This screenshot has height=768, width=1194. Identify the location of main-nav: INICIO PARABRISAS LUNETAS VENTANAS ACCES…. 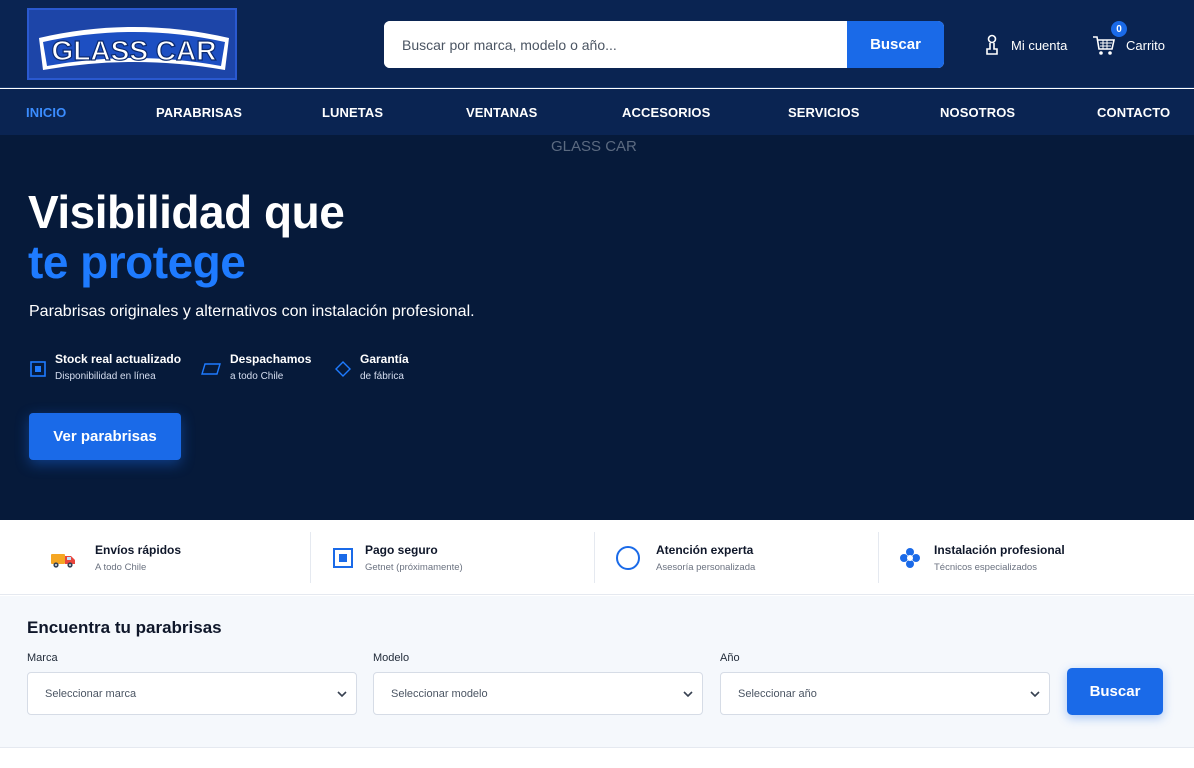
(597, 112).